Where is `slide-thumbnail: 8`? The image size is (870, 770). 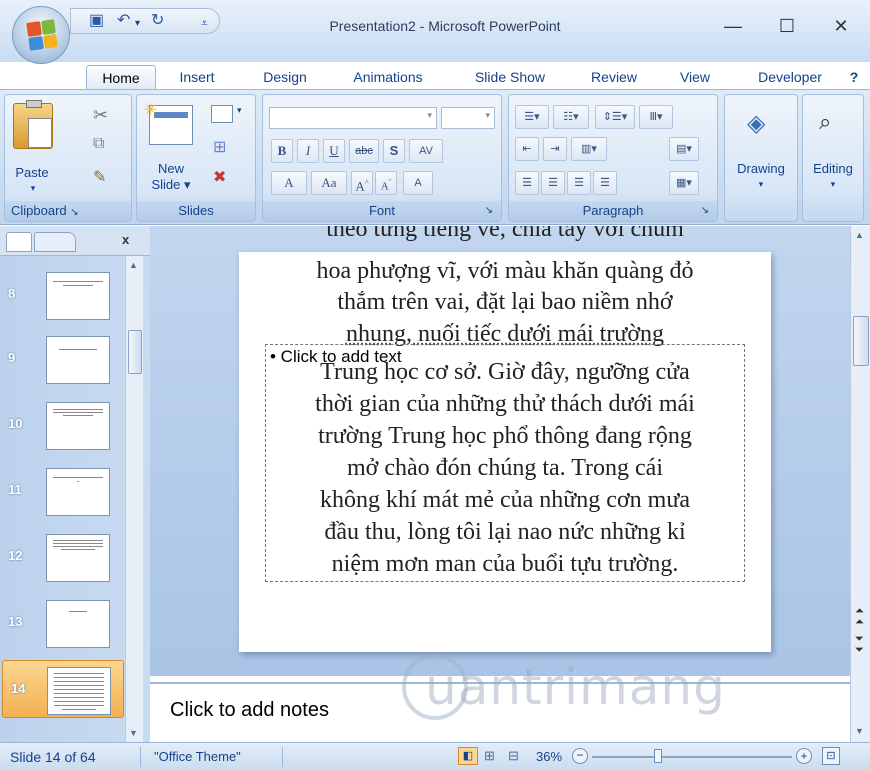
slide-thumbnail: 8 is located at coordinates (62, 295).